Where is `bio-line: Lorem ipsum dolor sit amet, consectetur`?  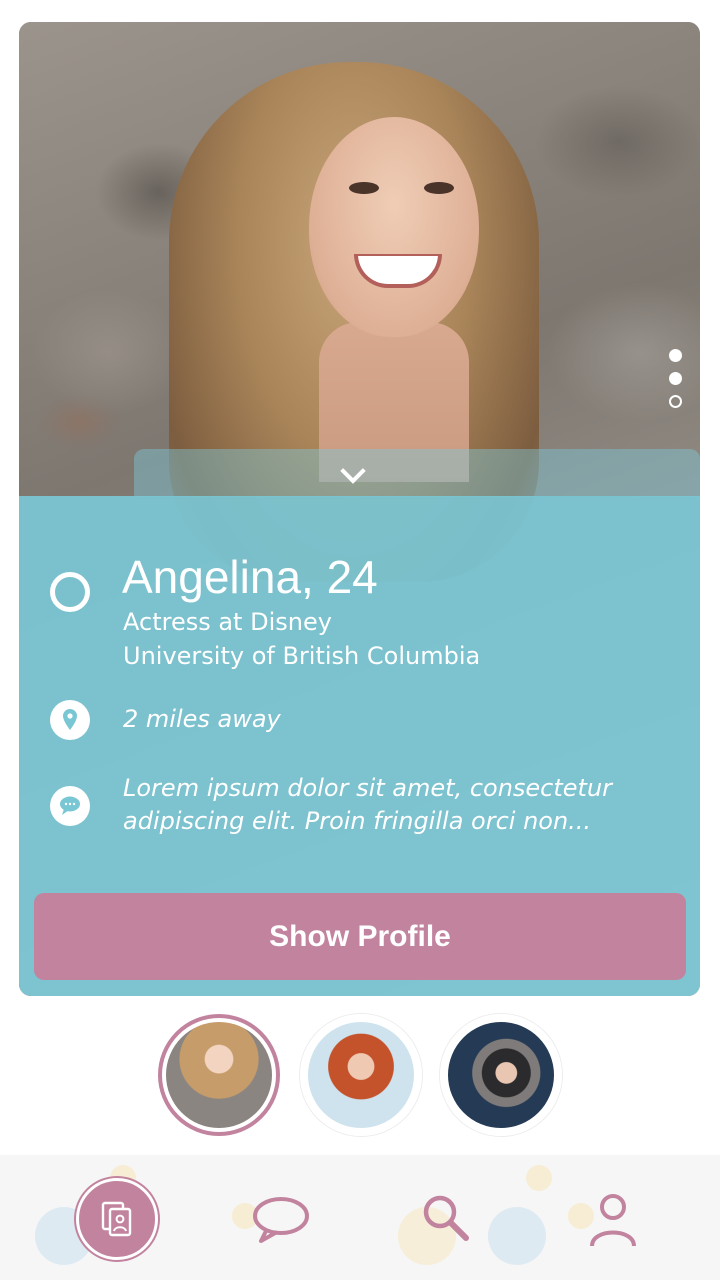 bio-line: Lorem ipsum dolor sit amet, consectetur is located at coordinates (368, 788).